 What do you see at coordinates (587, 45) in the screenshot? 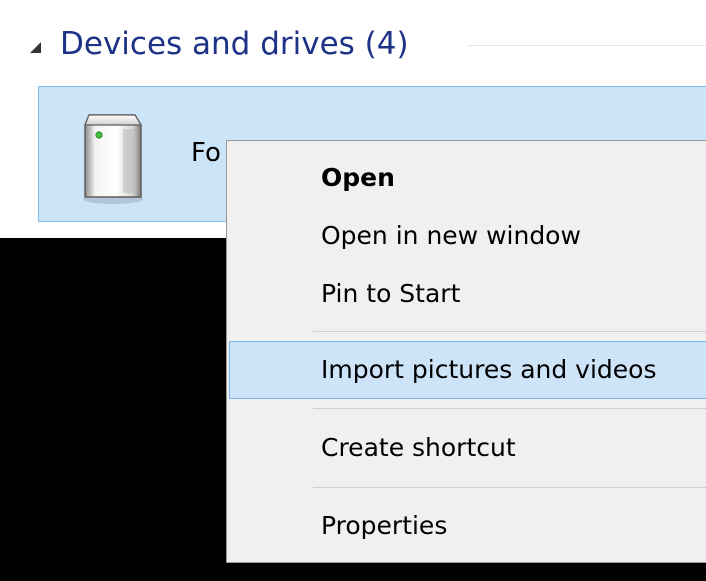
I see `group-divider` at bounding box center [587, 45].